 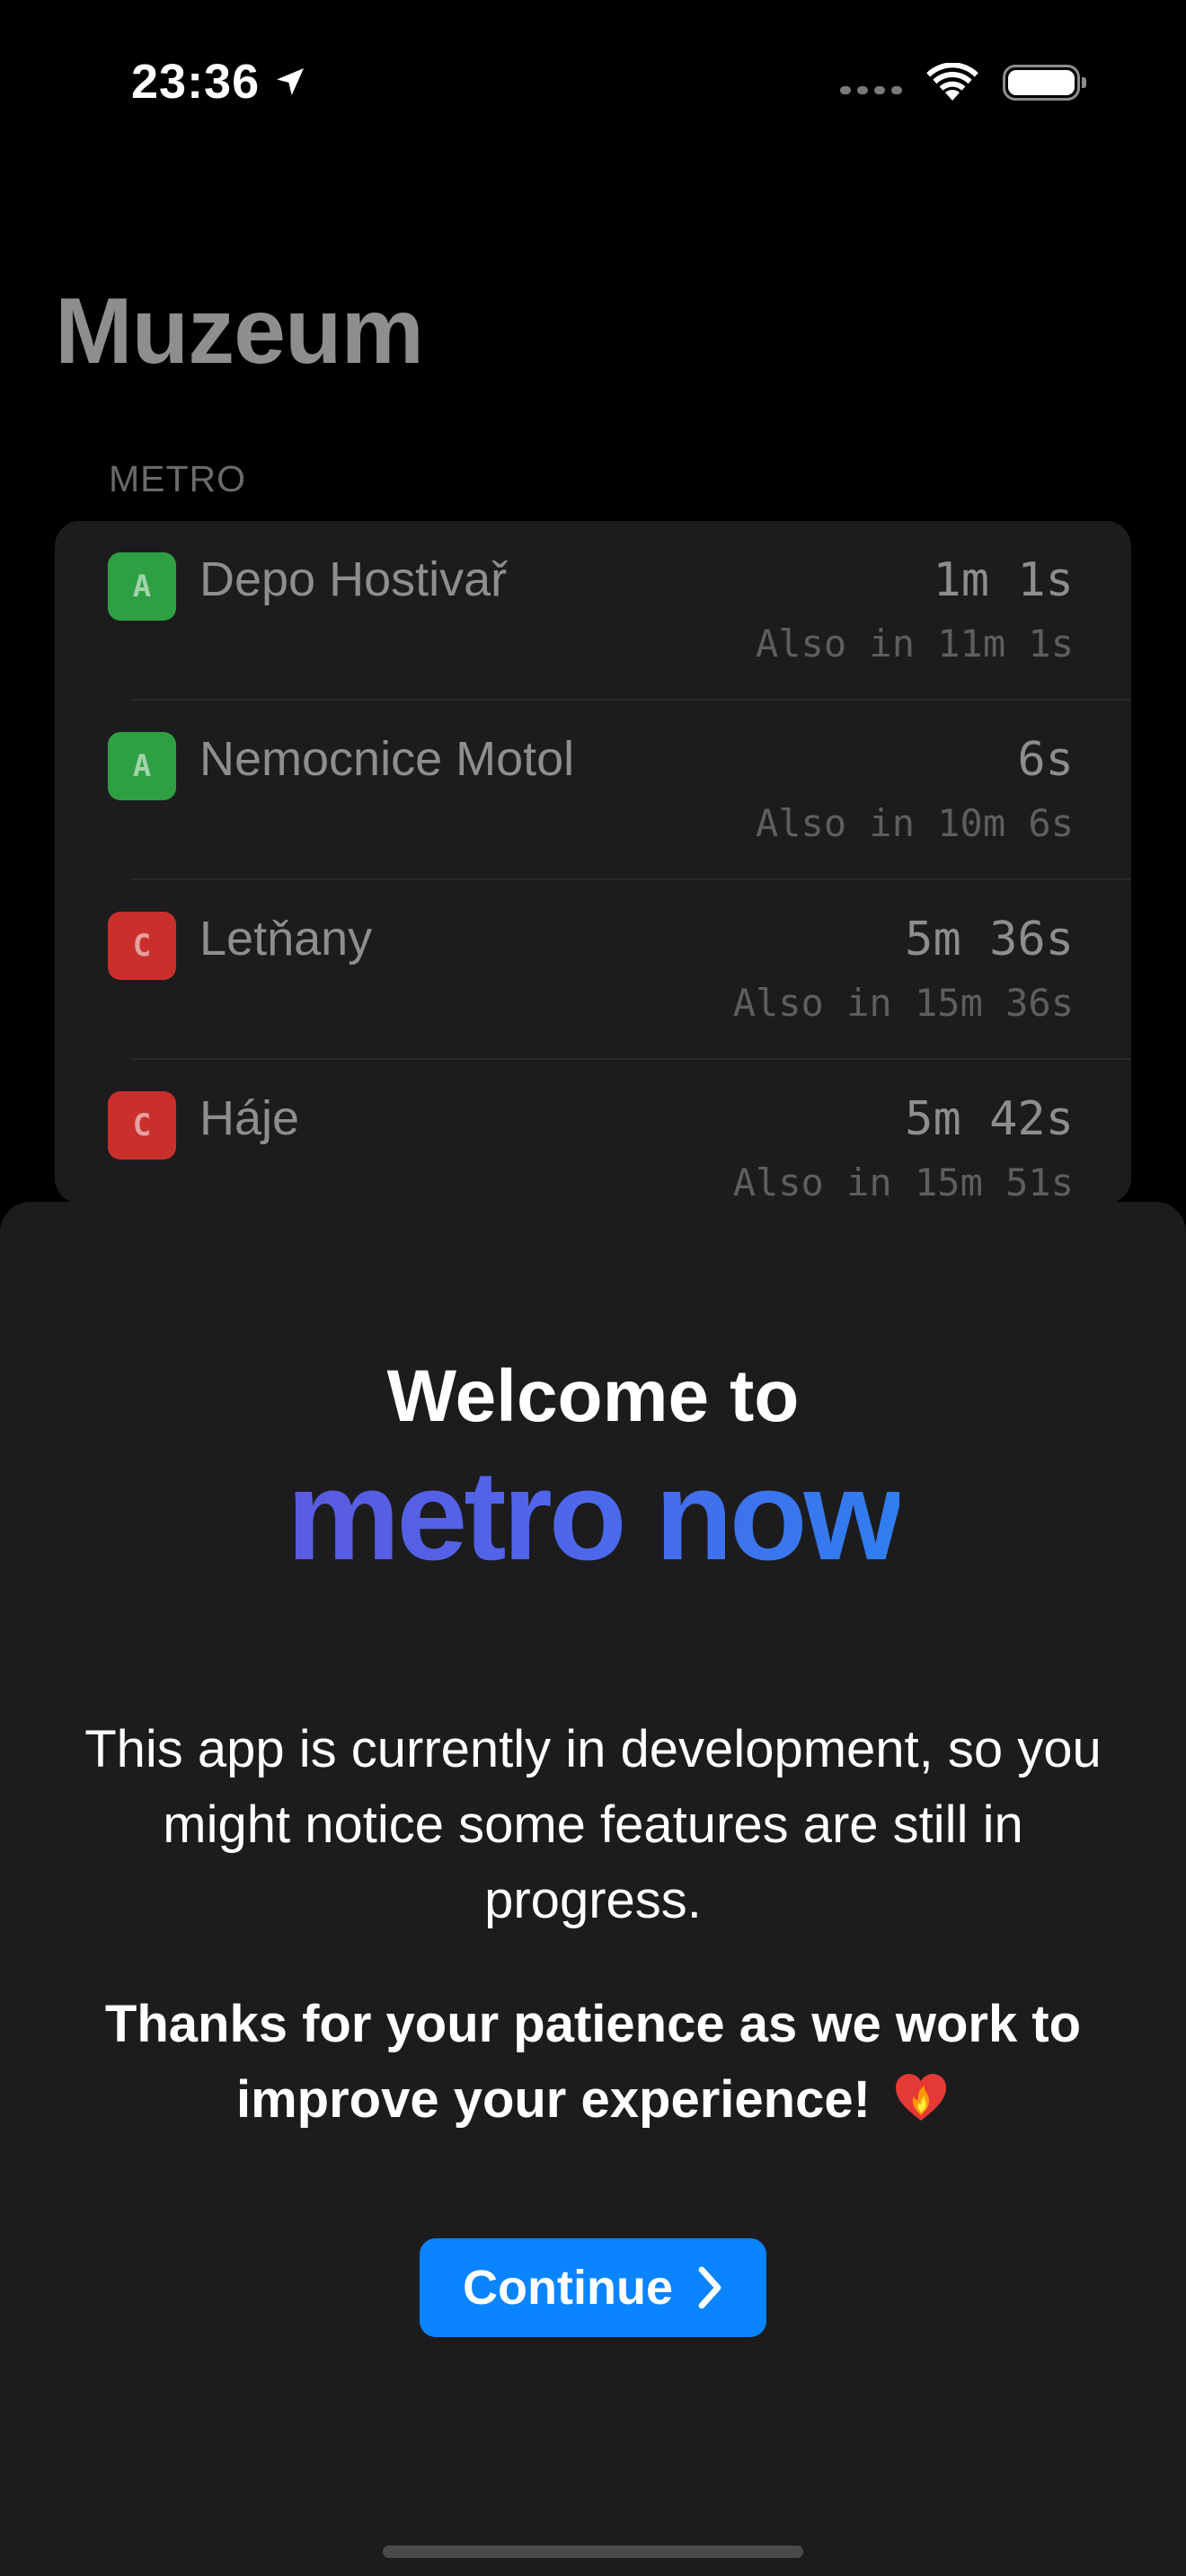 What do you see at coordinates (593, 790) in the screenshot?
I see `departure-row: A Nemocnice Motol 6s Also in 10m 6s` at bounding box center [593, 790].